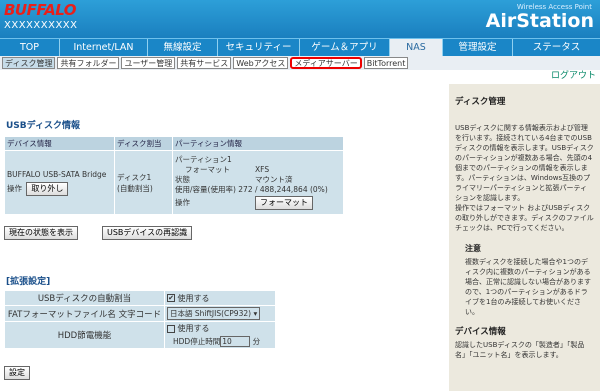  What do you see at coordinates (41, 25) in the screenshot?
I see `model-name: XXXXXXXXXX` at bounding box center [41, 25].